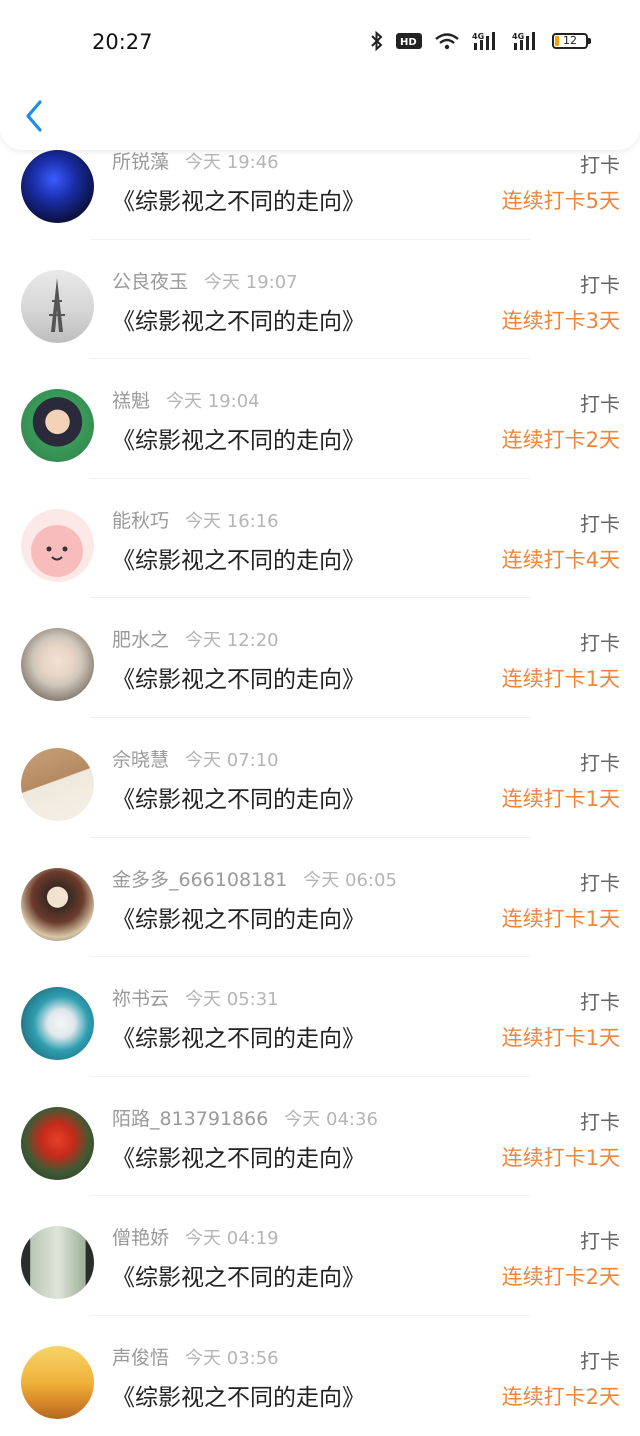 This screenshot has height=1436, width=640. What do you see at coordinates (408, 42) in the screenshot?
I see `svg-text: HD` at bounding box center [408, 42].